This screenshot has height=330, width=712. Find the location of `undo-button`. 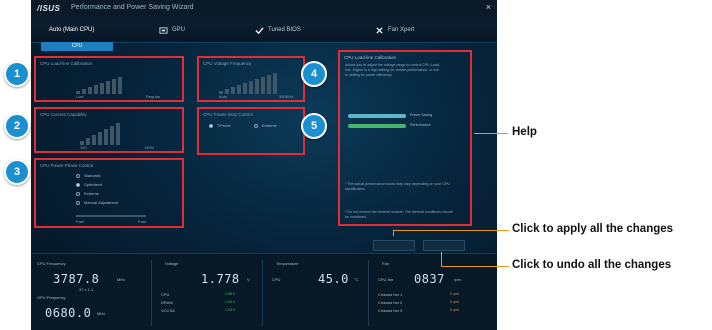

undo-button is located at coordinates (444, 245).